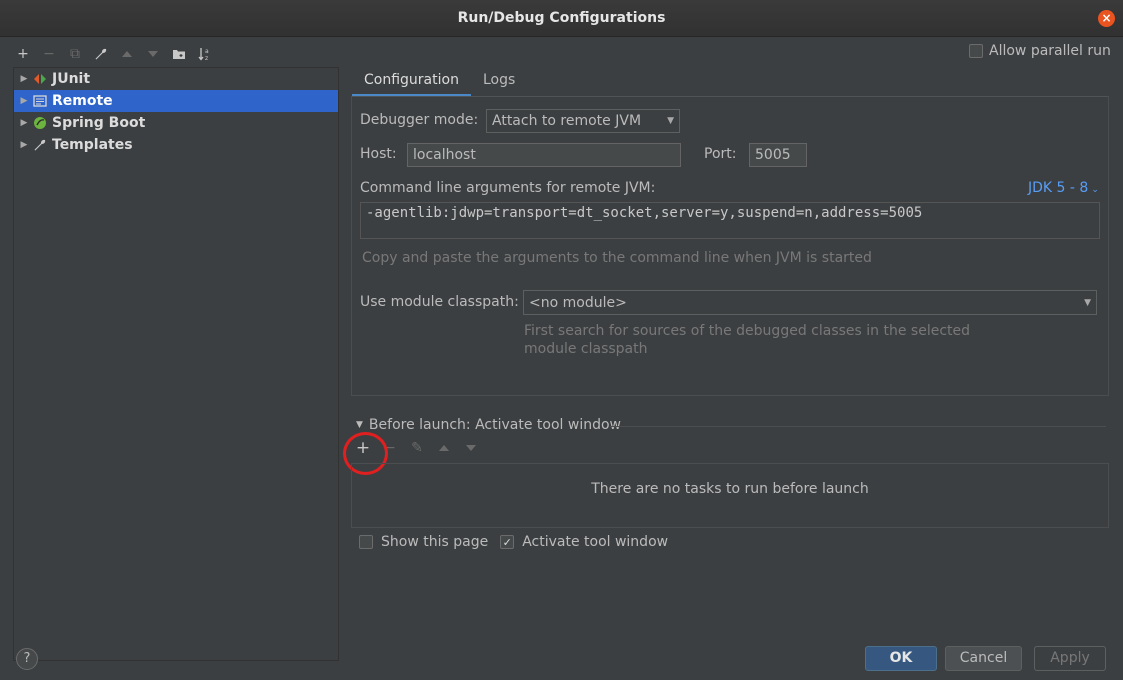  I want to click on help-button: ?, so click(27, 659).